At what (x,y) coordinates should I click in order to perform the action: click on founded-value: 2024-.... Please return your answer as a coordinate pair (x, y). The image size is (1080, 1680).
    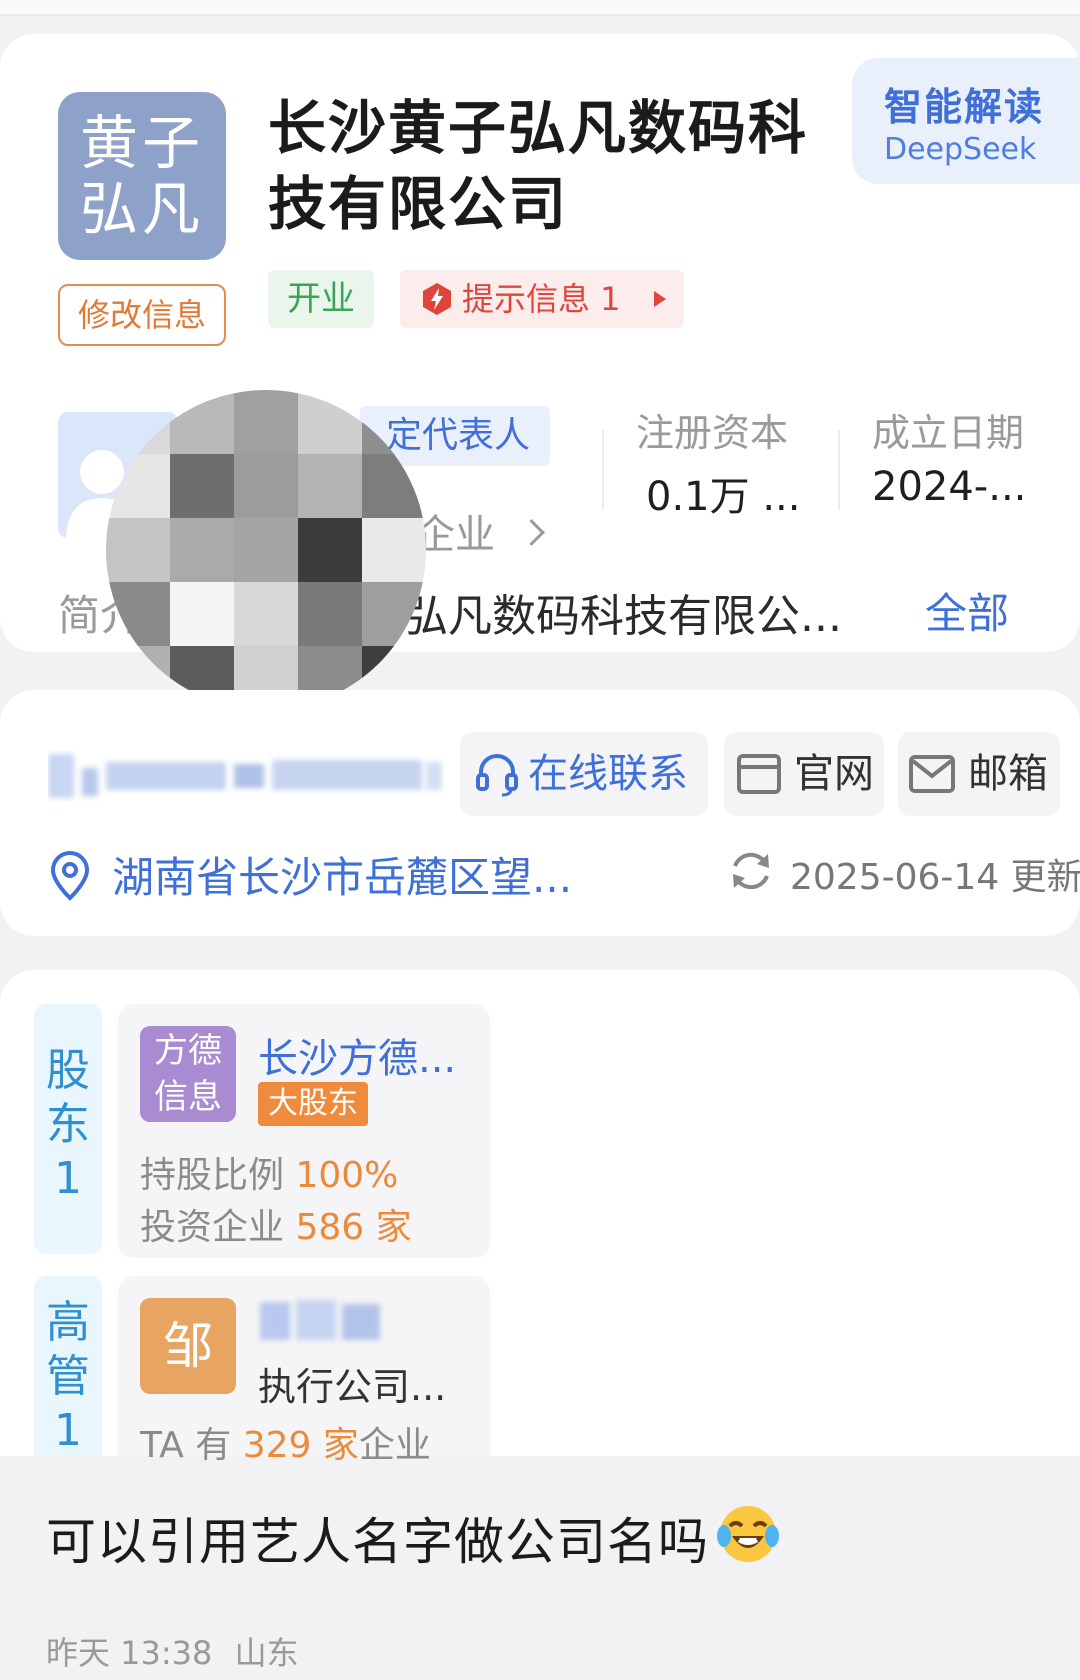
    Looking at the image, I should click on (949, 487).